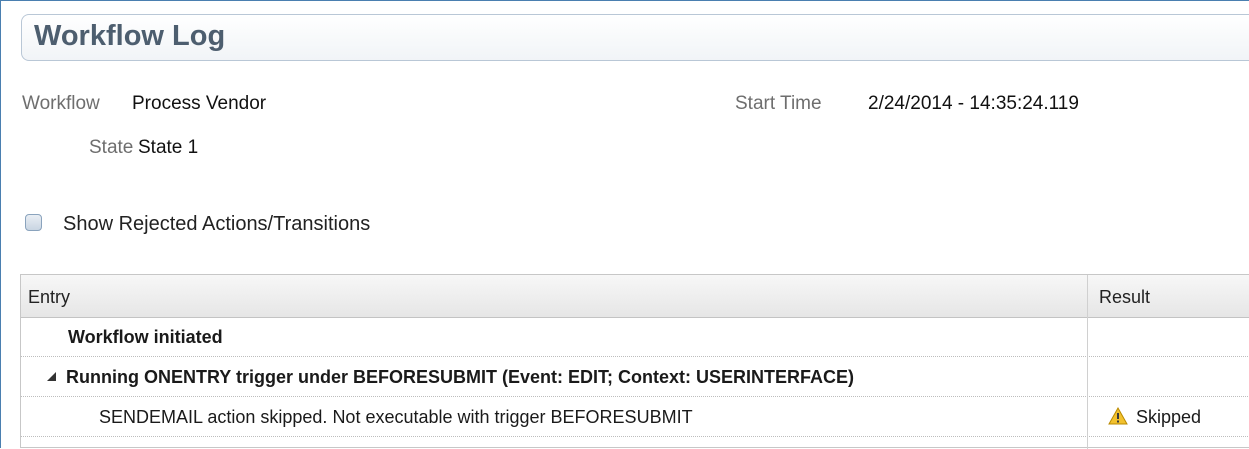 Image resolution: width=1249 pixels, height=449 pixels. What do you see at coordinates (624, 4) in the screenshot?
I see `window-top-edge` at bounding box center [624, 4].